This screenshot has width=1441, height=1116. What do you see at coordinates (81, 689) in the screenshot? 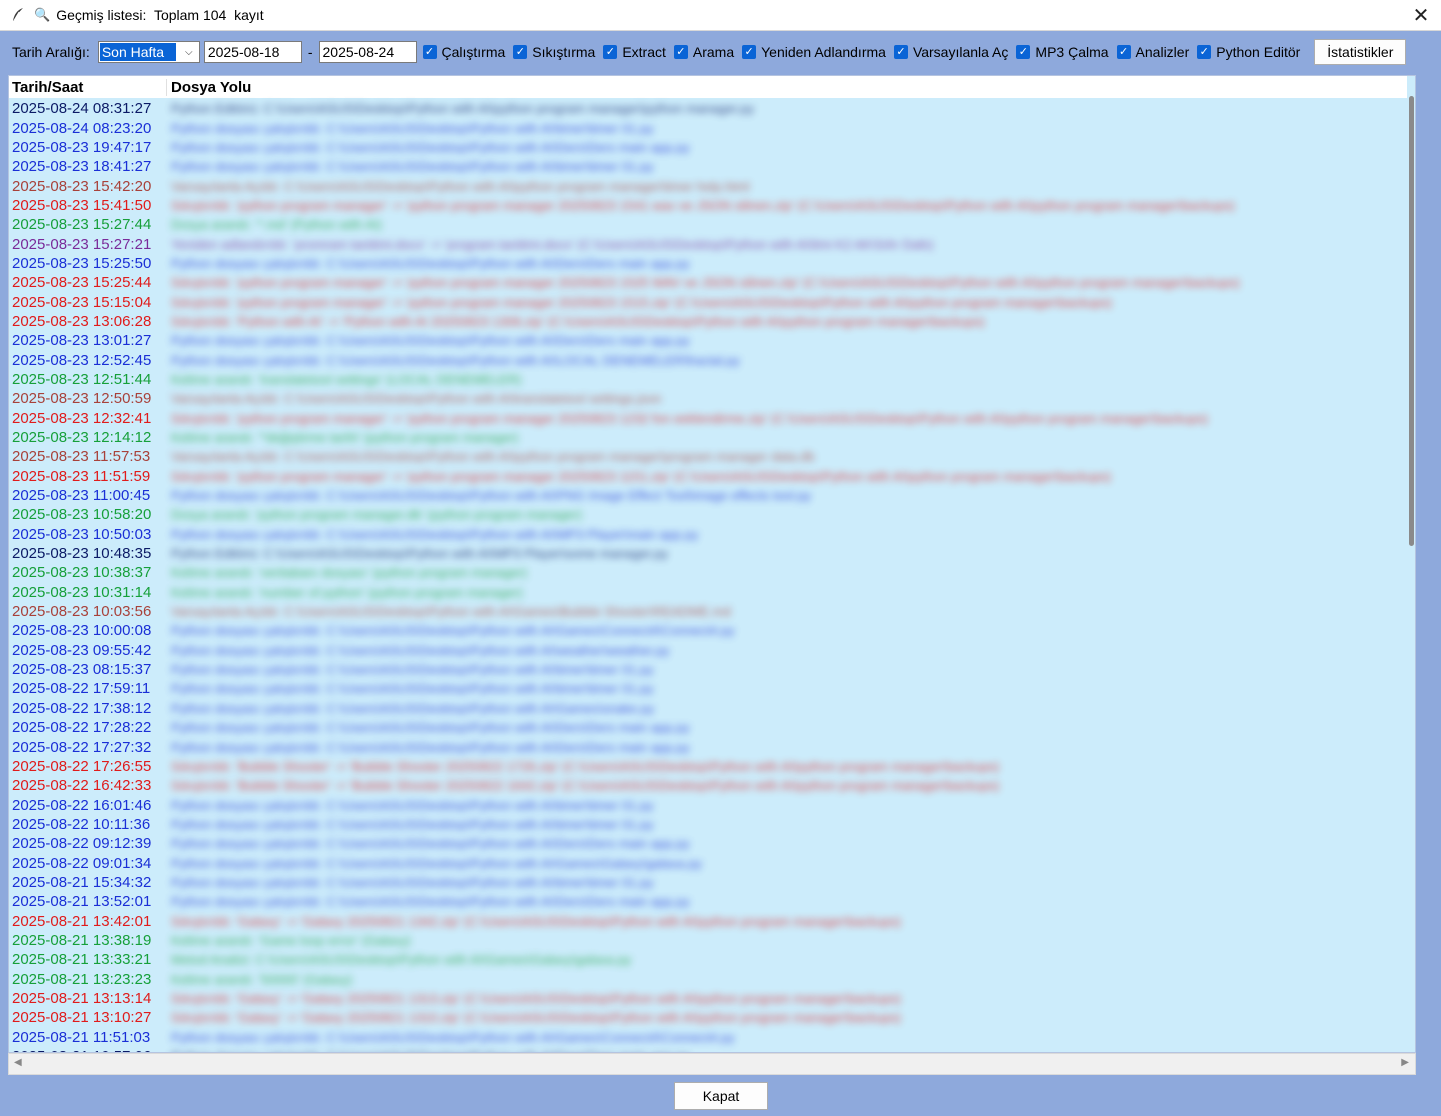
I see `row-datetime: 2025-08-22 17:59:11` at bounding box center [81, 689].